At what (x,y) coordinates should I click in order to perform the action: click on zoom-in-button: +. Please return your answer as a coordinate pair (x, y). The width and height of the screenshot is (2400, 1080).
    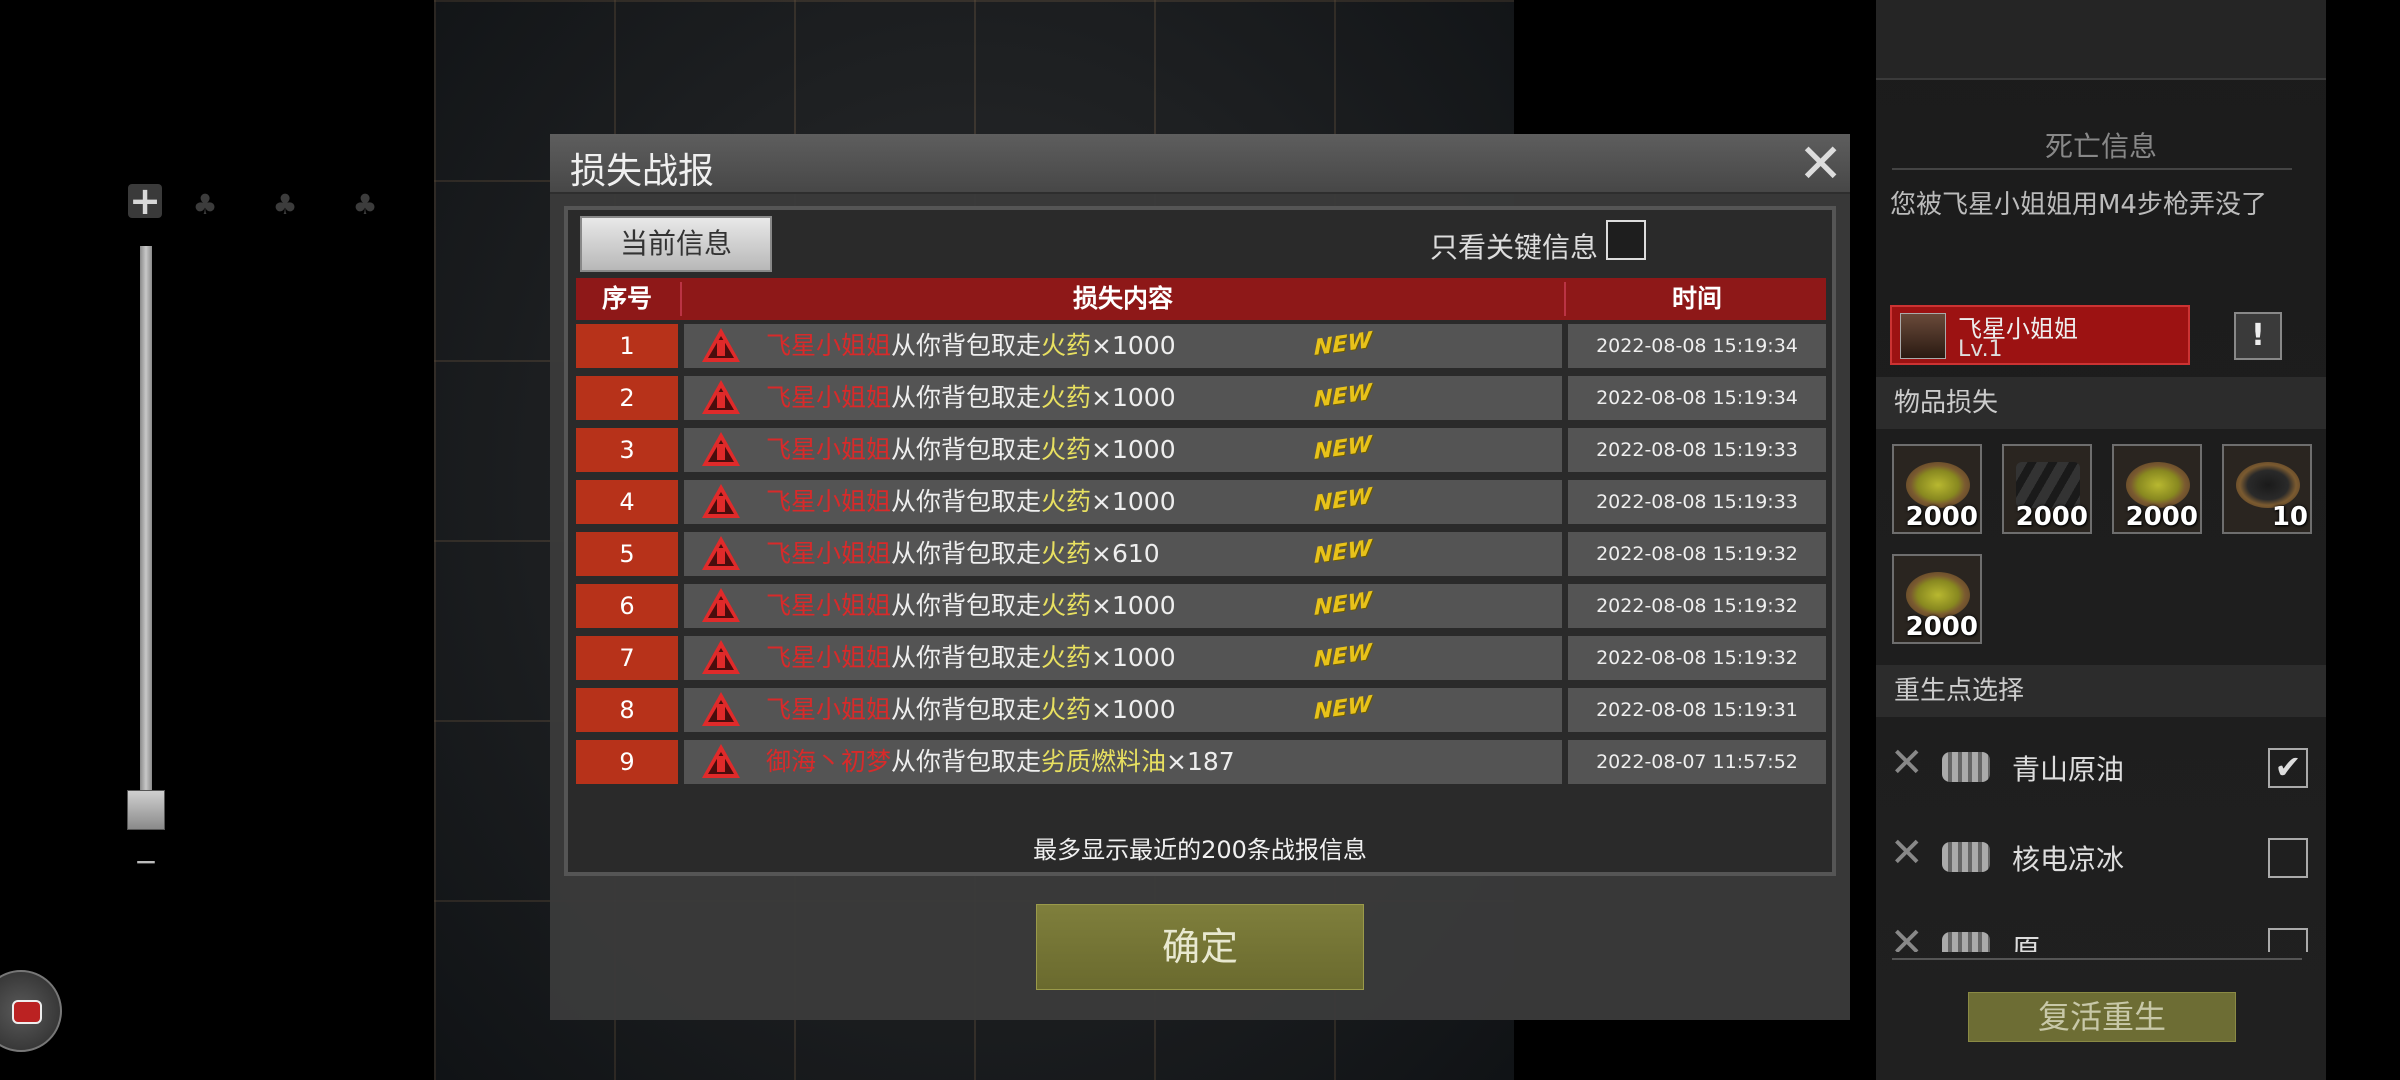
    Looking at the image, I should click on (145, 201).